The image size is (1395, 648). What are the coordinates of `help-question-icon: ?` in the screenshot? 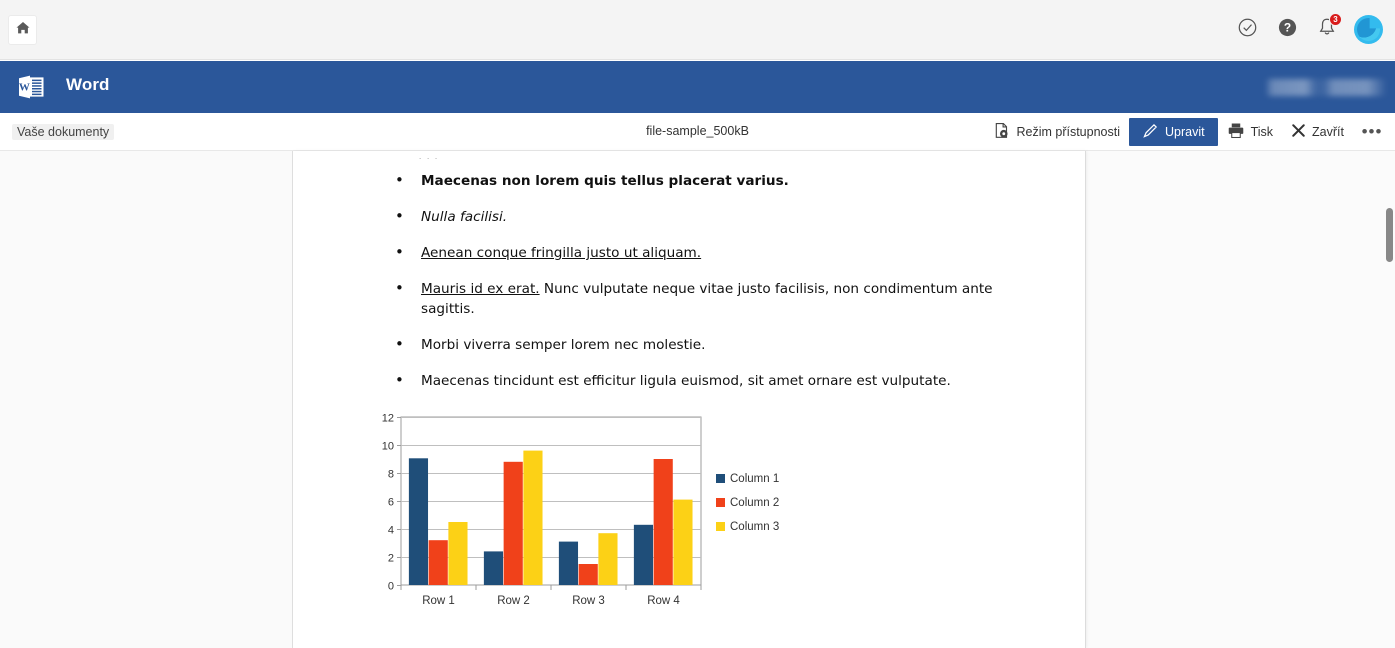 It's located at (1287, 30).